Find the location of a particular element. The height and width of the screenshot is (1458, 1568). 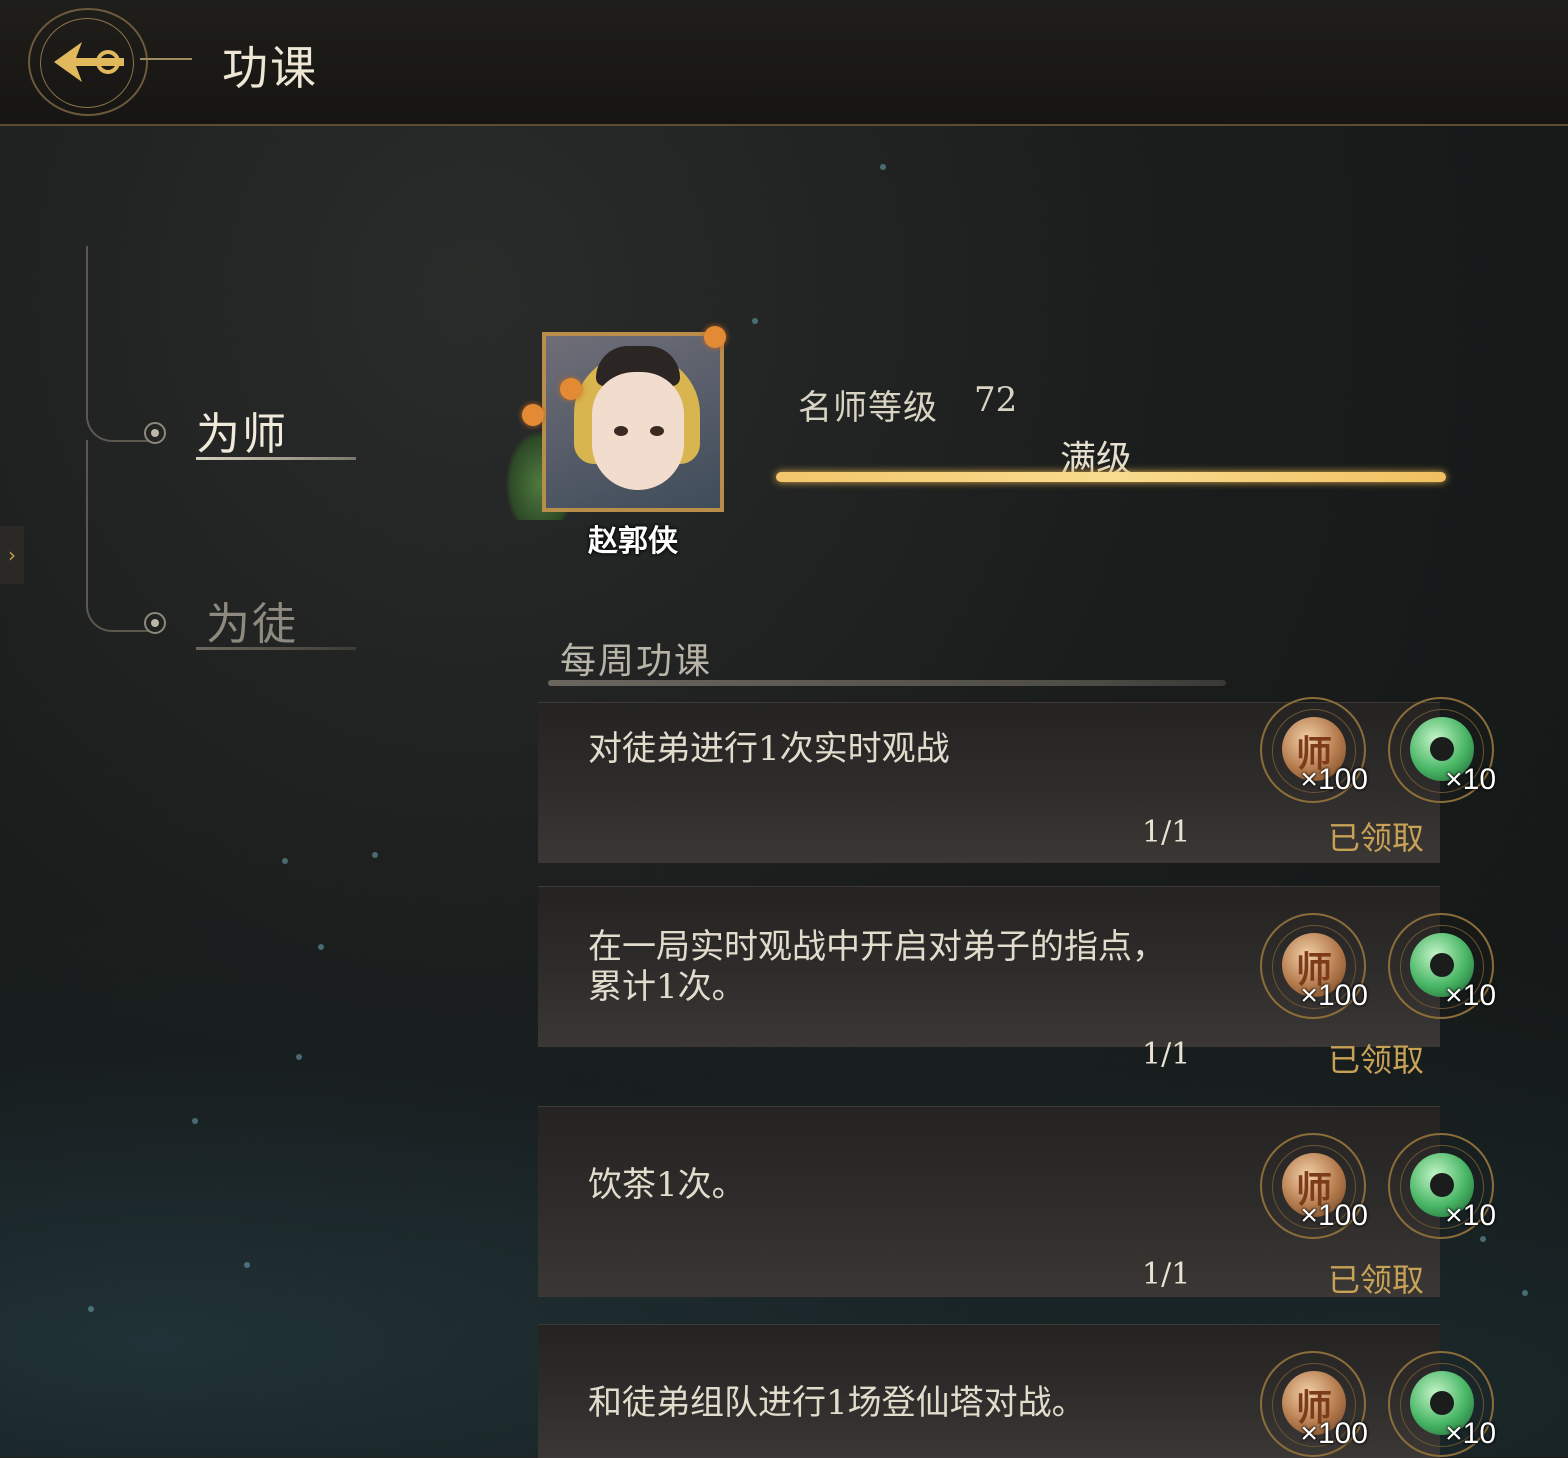

tab-master: 为师 is located at coordinates (276, 429).